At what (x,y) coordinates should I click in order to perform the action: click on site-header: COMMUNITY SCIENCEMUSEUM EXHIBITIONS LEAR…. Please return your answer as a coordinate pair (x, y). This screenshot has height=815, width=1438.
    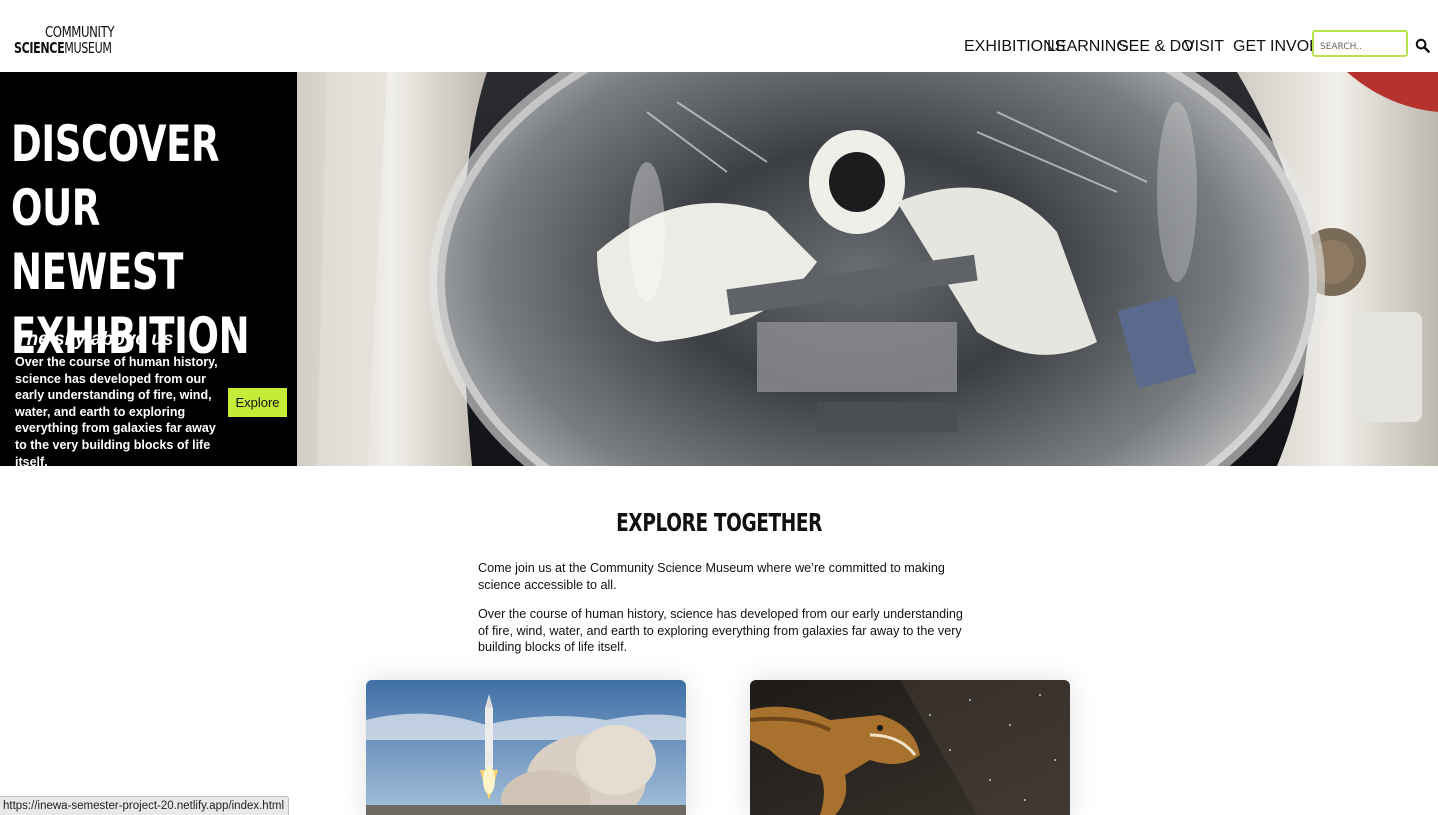
    Looking at the image, I should click on (719, 36).